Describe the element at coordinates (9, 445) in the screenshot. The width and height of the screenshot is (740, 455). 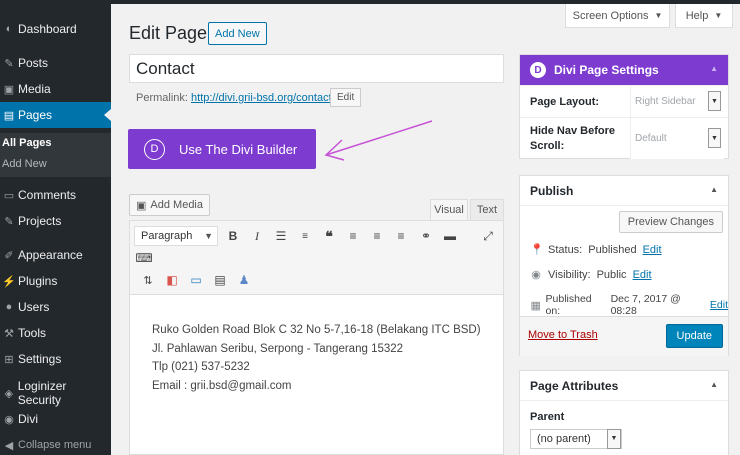
I see `collapse-icon: ◀` at that location.